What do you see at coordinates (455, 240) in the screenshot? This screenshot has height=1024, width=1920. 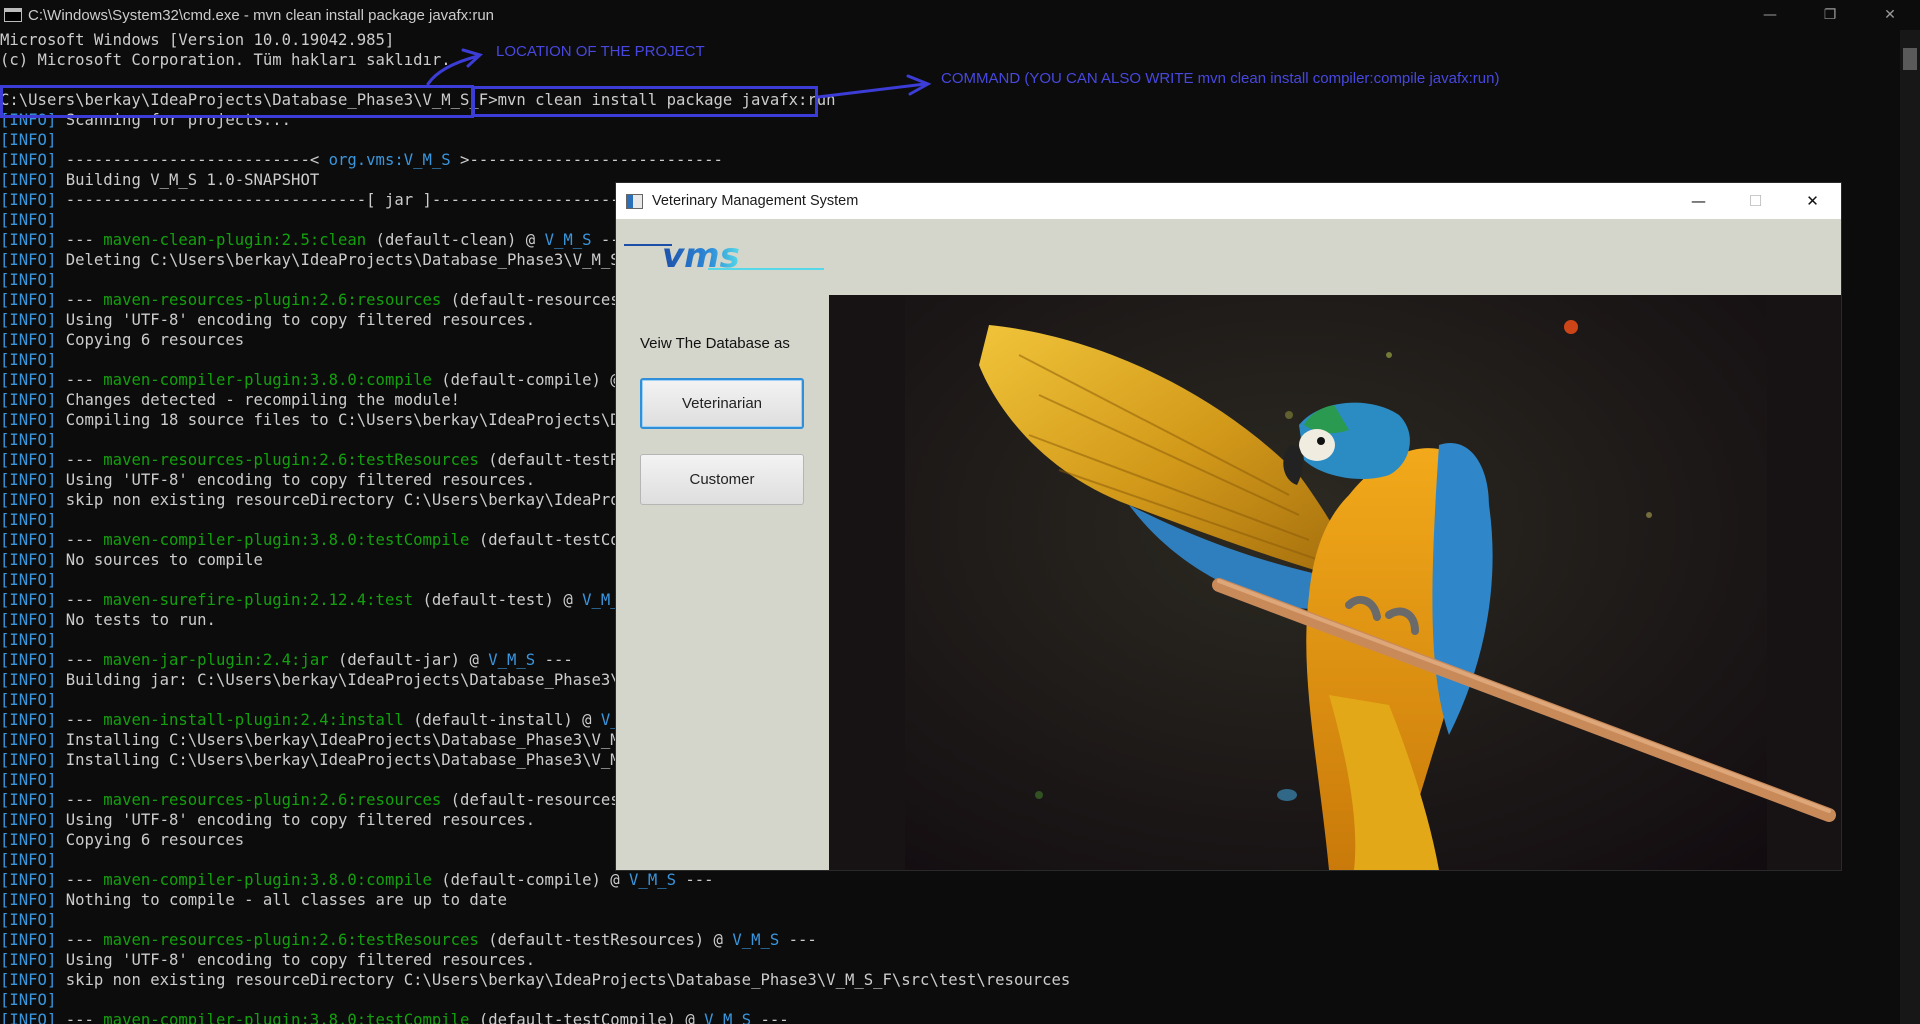 I see `console-text: (default-clean) @` at bounding box center [455, 240].